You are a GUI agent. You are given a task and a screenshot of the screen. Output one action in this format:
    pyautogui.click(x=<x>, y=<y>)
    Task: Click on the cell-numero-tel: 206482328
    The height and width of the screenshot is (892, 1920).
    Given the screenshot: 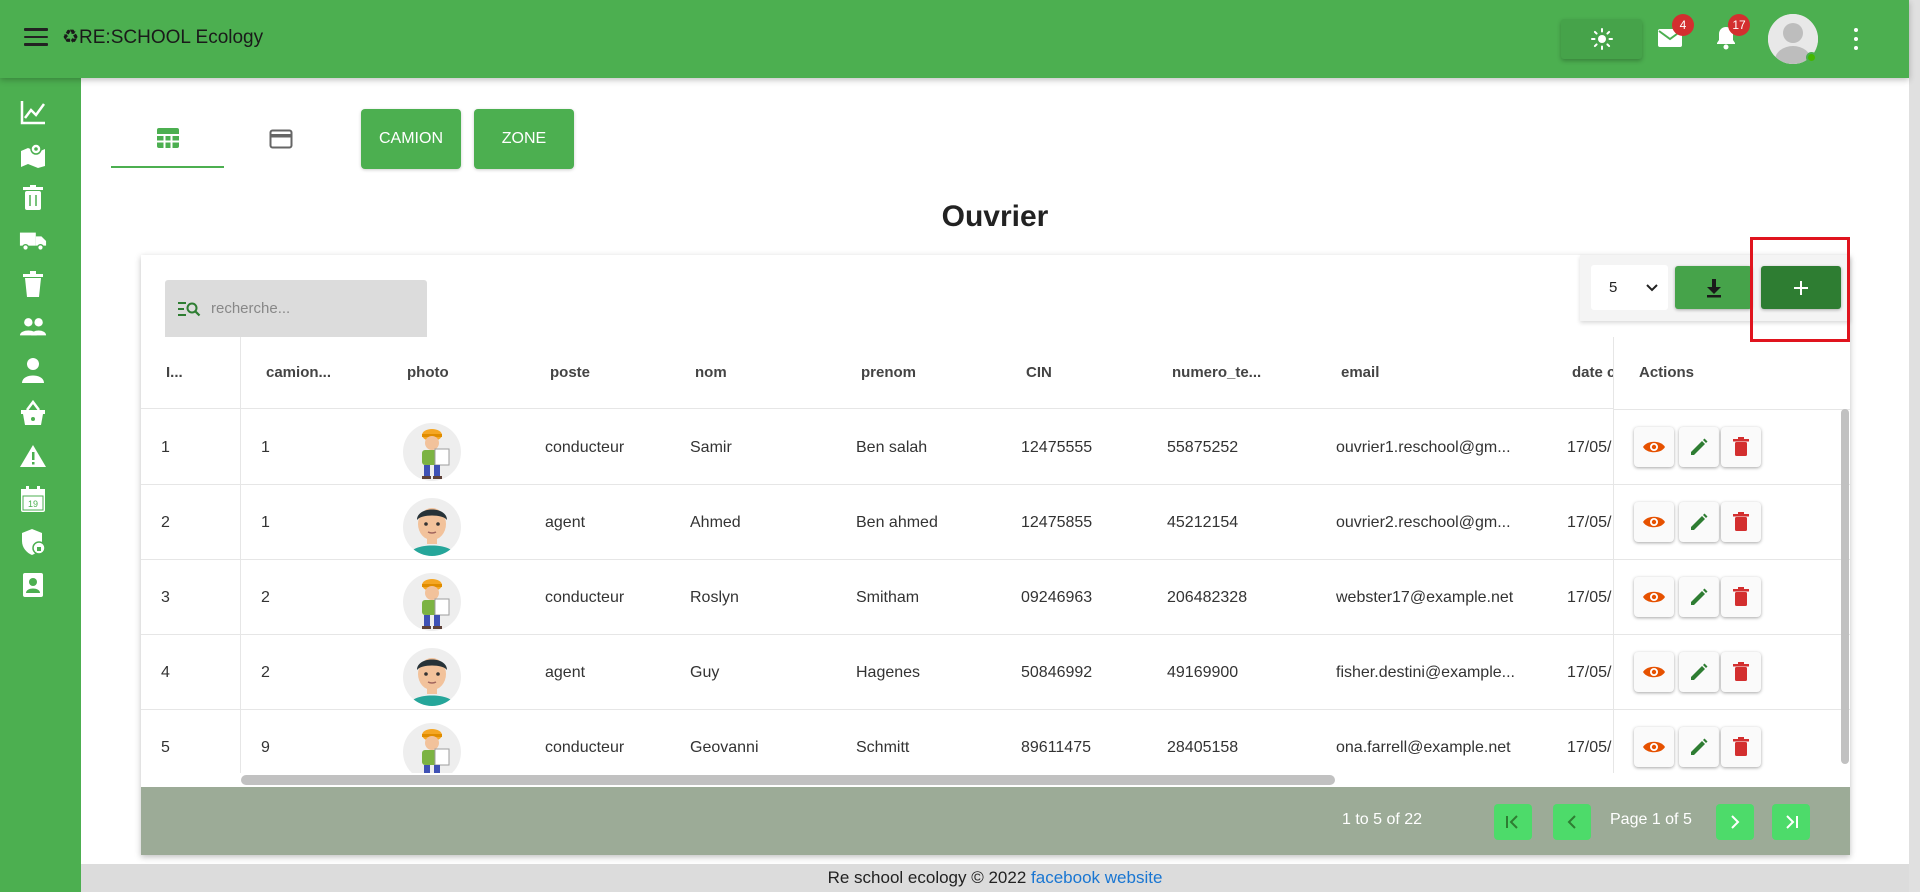 What is the action you would take?
    pyautogui.click(x=1207, y=597)
    